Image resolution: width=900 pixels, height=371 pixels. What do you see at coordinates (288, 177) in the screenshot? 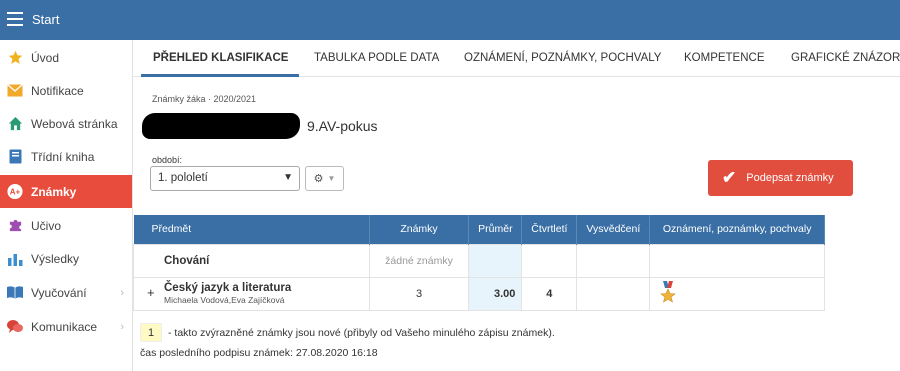
I see `chevron-down-icon: ▼` at bounding box center [288, 177].